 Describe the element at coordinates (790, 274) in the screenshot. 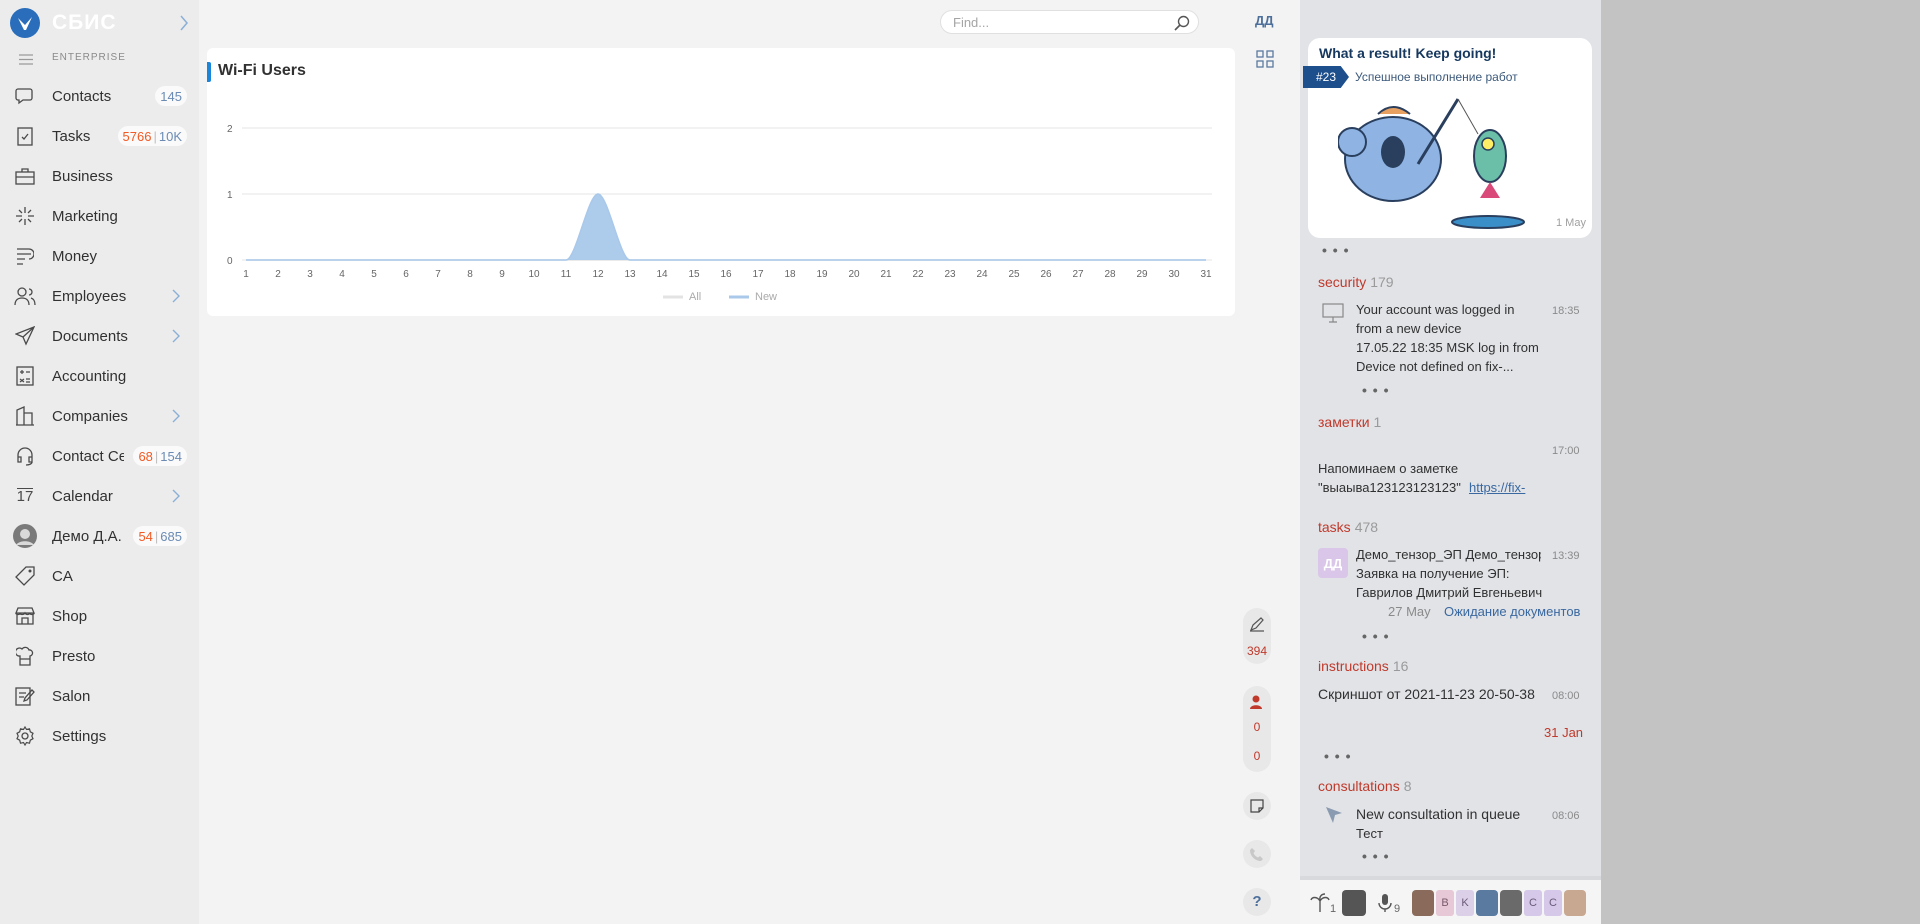

I see `x-tick-label: 18` at that location.